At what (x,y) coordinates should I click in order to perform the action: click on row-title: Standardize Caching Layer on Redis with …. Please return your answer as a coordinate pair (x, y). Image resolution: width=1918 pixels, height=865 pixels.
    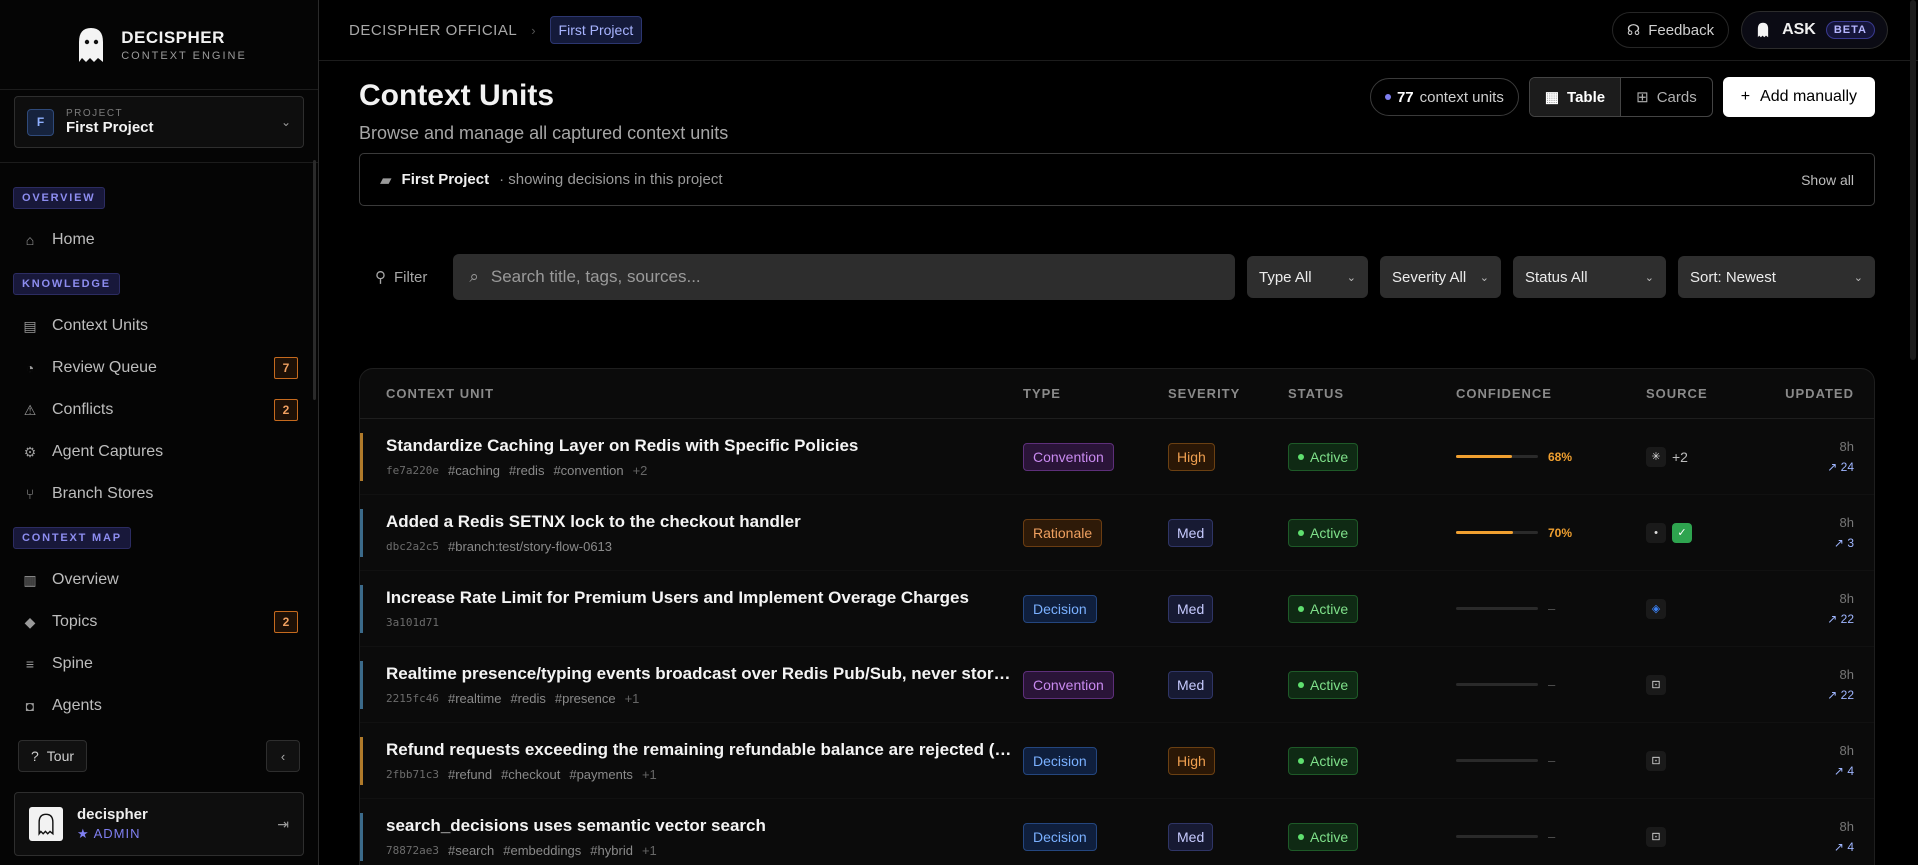
    Looking at the image, I should click on (701, 446).